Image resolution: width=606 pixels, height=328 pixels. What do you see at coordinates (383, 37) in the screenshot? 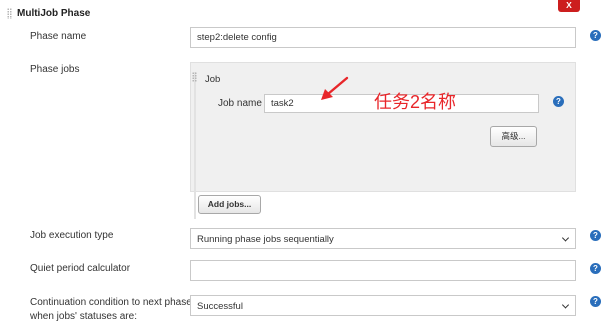
I see `phase-name-input: step2:delete config` at bounding box center [383, 37].